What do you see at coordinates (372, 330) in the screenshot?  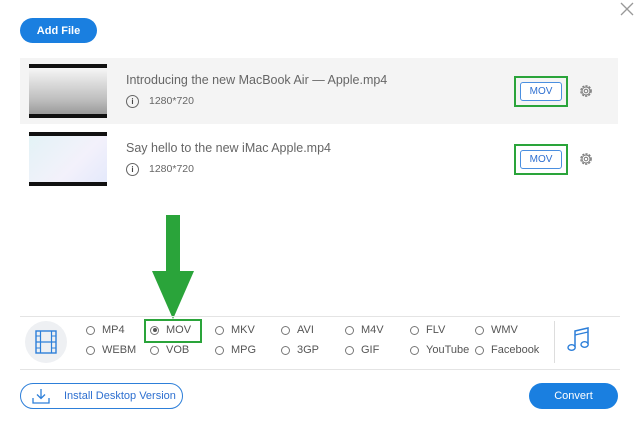 I see `format-label: M4V` at bounding box center [372, 330].